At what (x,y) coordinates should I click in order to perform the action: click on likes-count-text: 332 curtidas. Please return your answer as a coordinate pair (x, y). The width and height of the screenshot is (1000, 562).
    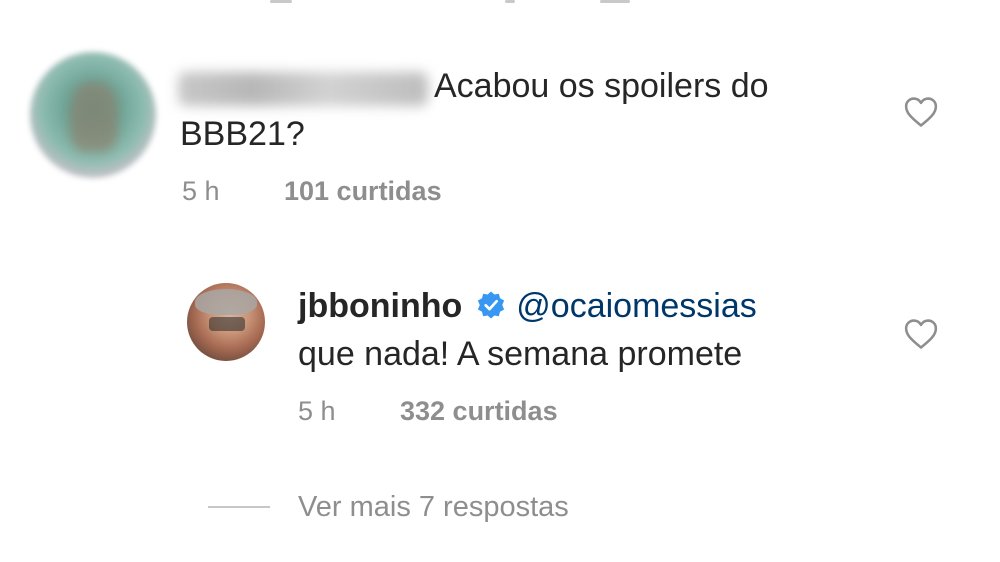
    Looking at the image, I should click on (479, 411).